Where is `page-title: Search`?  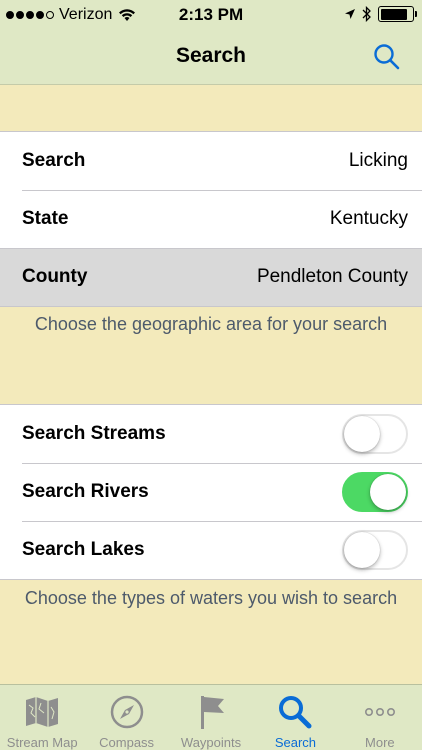
page-title: Search is located at coordinates (211, 55).